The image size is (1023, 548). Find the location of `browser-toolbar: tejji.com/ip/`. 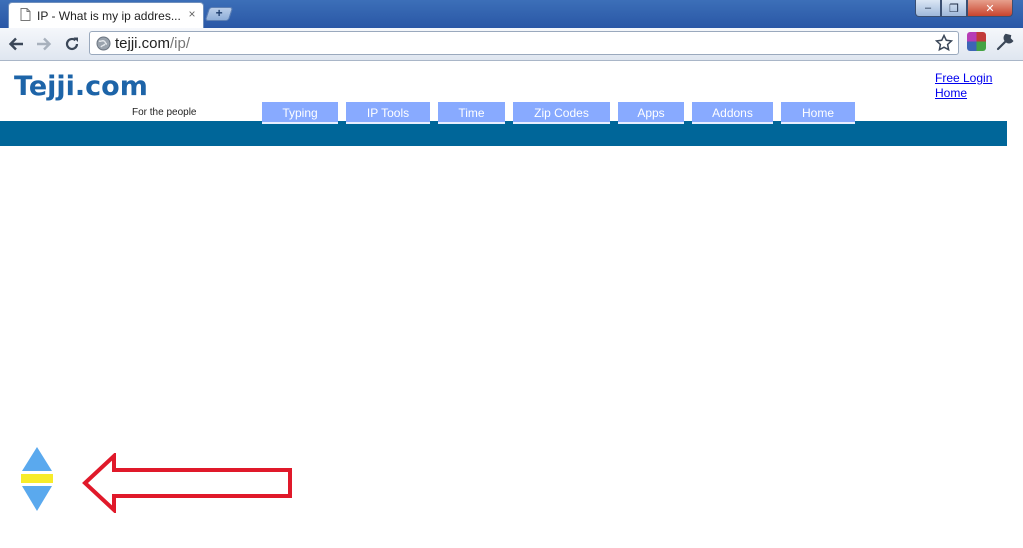

browser-toolbar: tejji.com/ip/ is located at coordinates (511, 44).